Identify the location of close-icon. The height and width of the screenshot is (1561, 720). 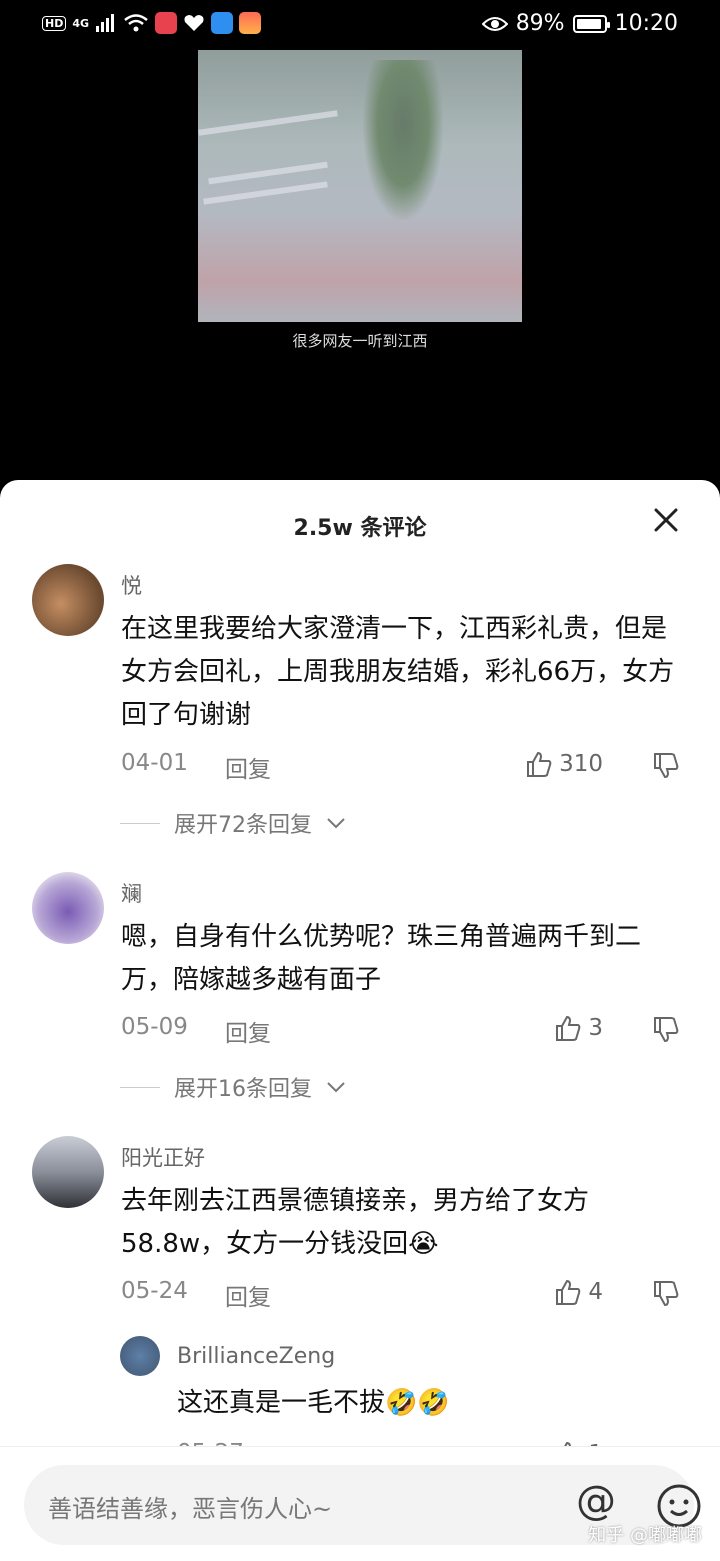
(666, 520).